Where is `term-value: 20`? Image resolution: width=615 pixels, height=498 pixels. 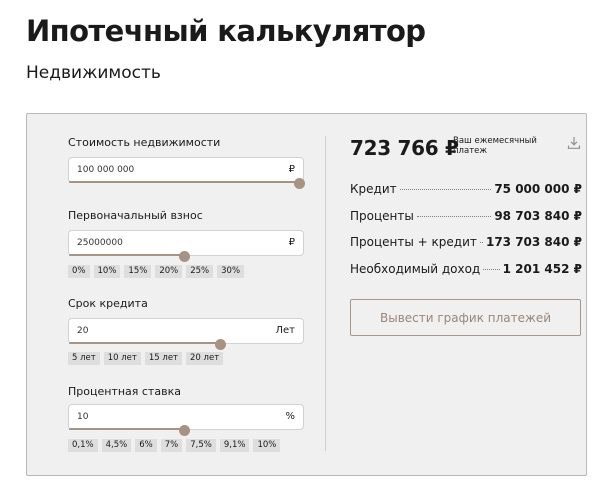 term-value: 20 is located at coordinates (82, 331).